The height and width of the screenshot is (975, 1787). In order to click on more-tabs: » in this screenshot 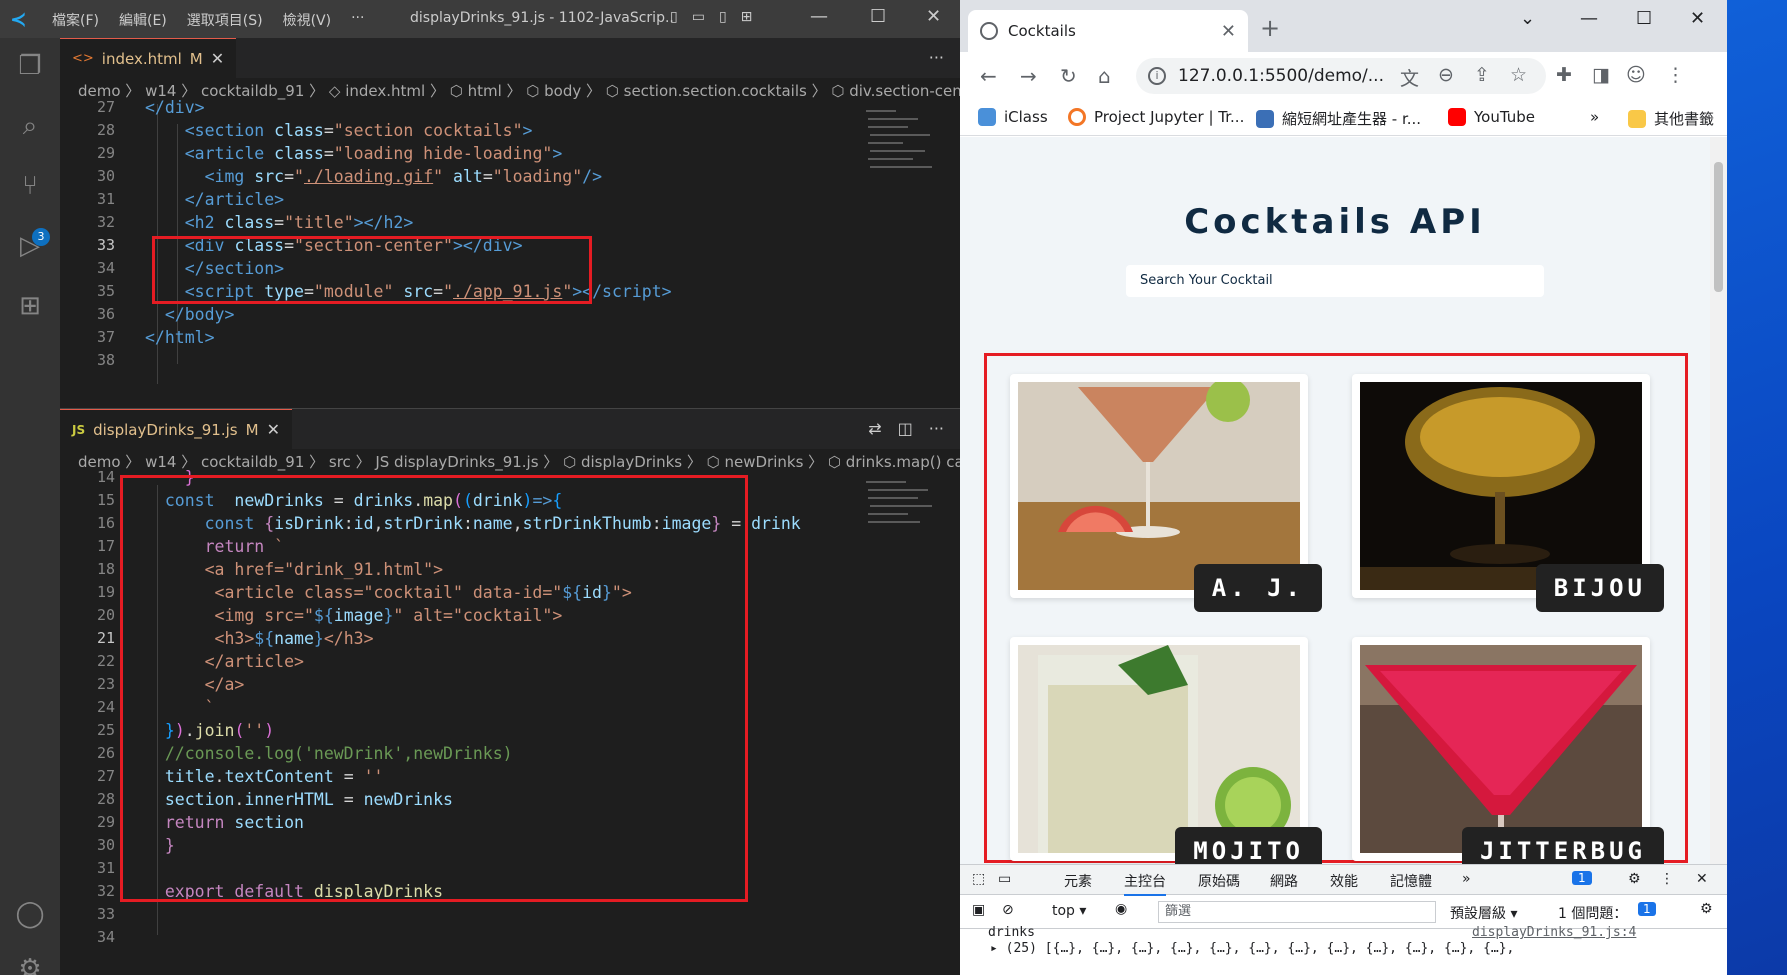, I will do `click(1466, 879)`.